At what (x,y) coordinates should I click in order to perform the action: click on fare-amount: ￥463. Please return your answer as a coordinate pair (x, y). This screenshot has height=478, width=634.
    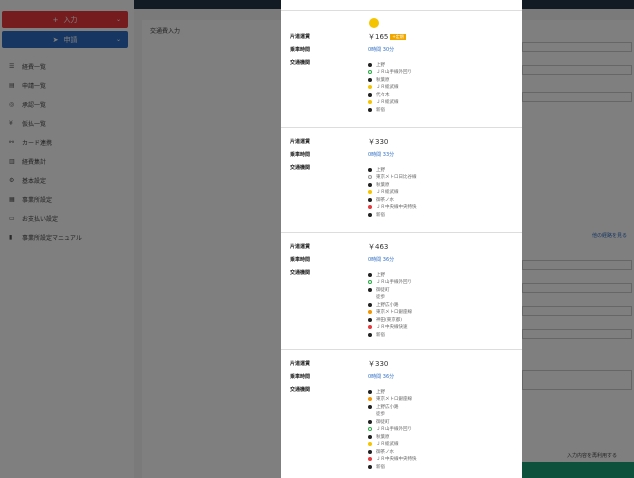
    Looking at the image, I should click on (378, 247).